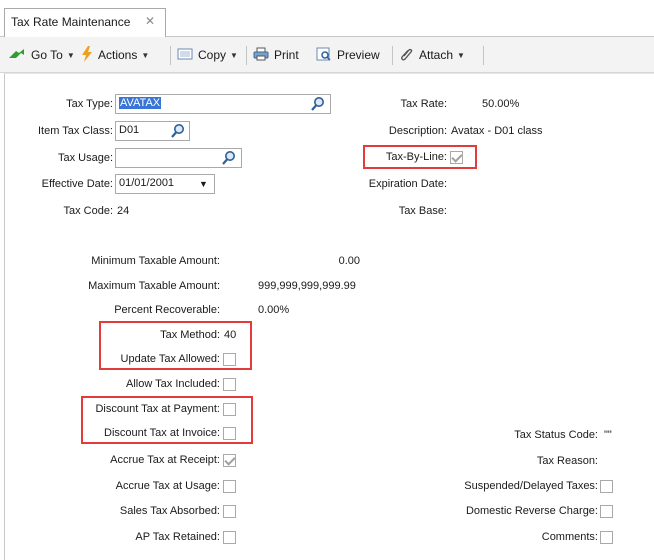  What do you see at coordinates (417, 131) in the screenshot?
I see `description-label: Description:` at bounding box center [417, 131].